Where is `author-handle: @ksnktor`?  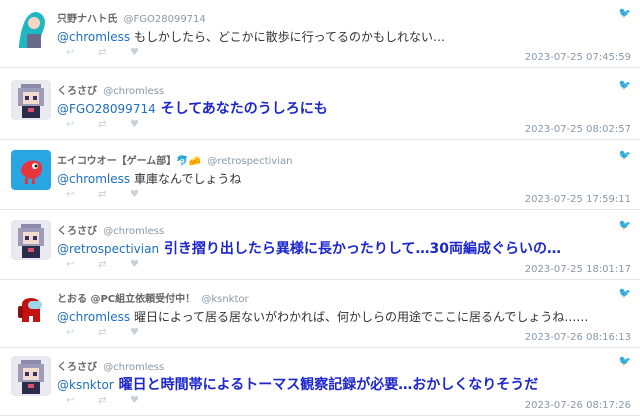 author-handle: @ksnktor is located at coordinates (224, 299).